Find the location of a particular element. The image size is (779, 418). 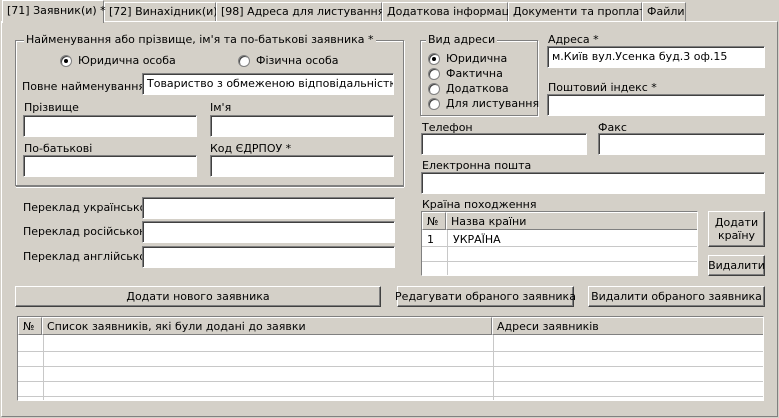

tab-files-label: Файли is located at coordinates (666, 11).